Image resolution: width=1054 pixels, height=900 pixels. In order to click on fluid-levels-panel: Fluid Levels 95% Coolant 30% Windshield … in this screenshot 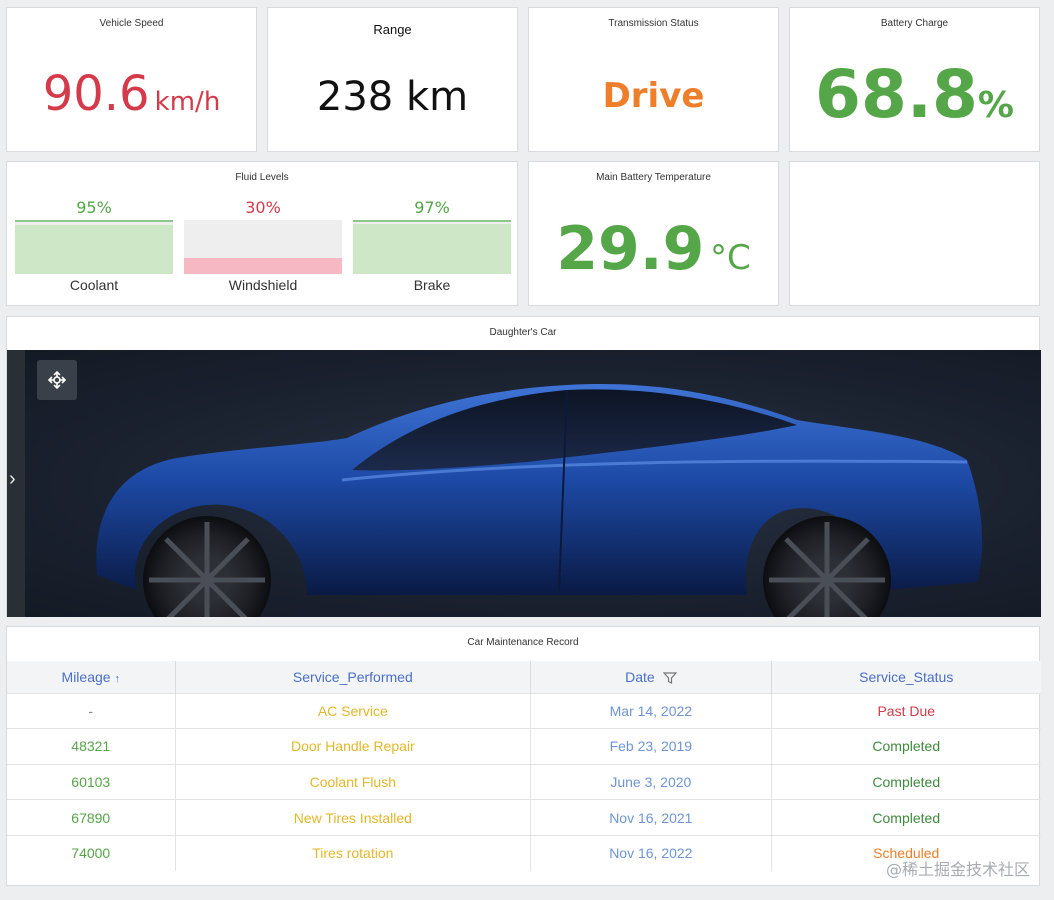, I will do `click(262, 233)`.